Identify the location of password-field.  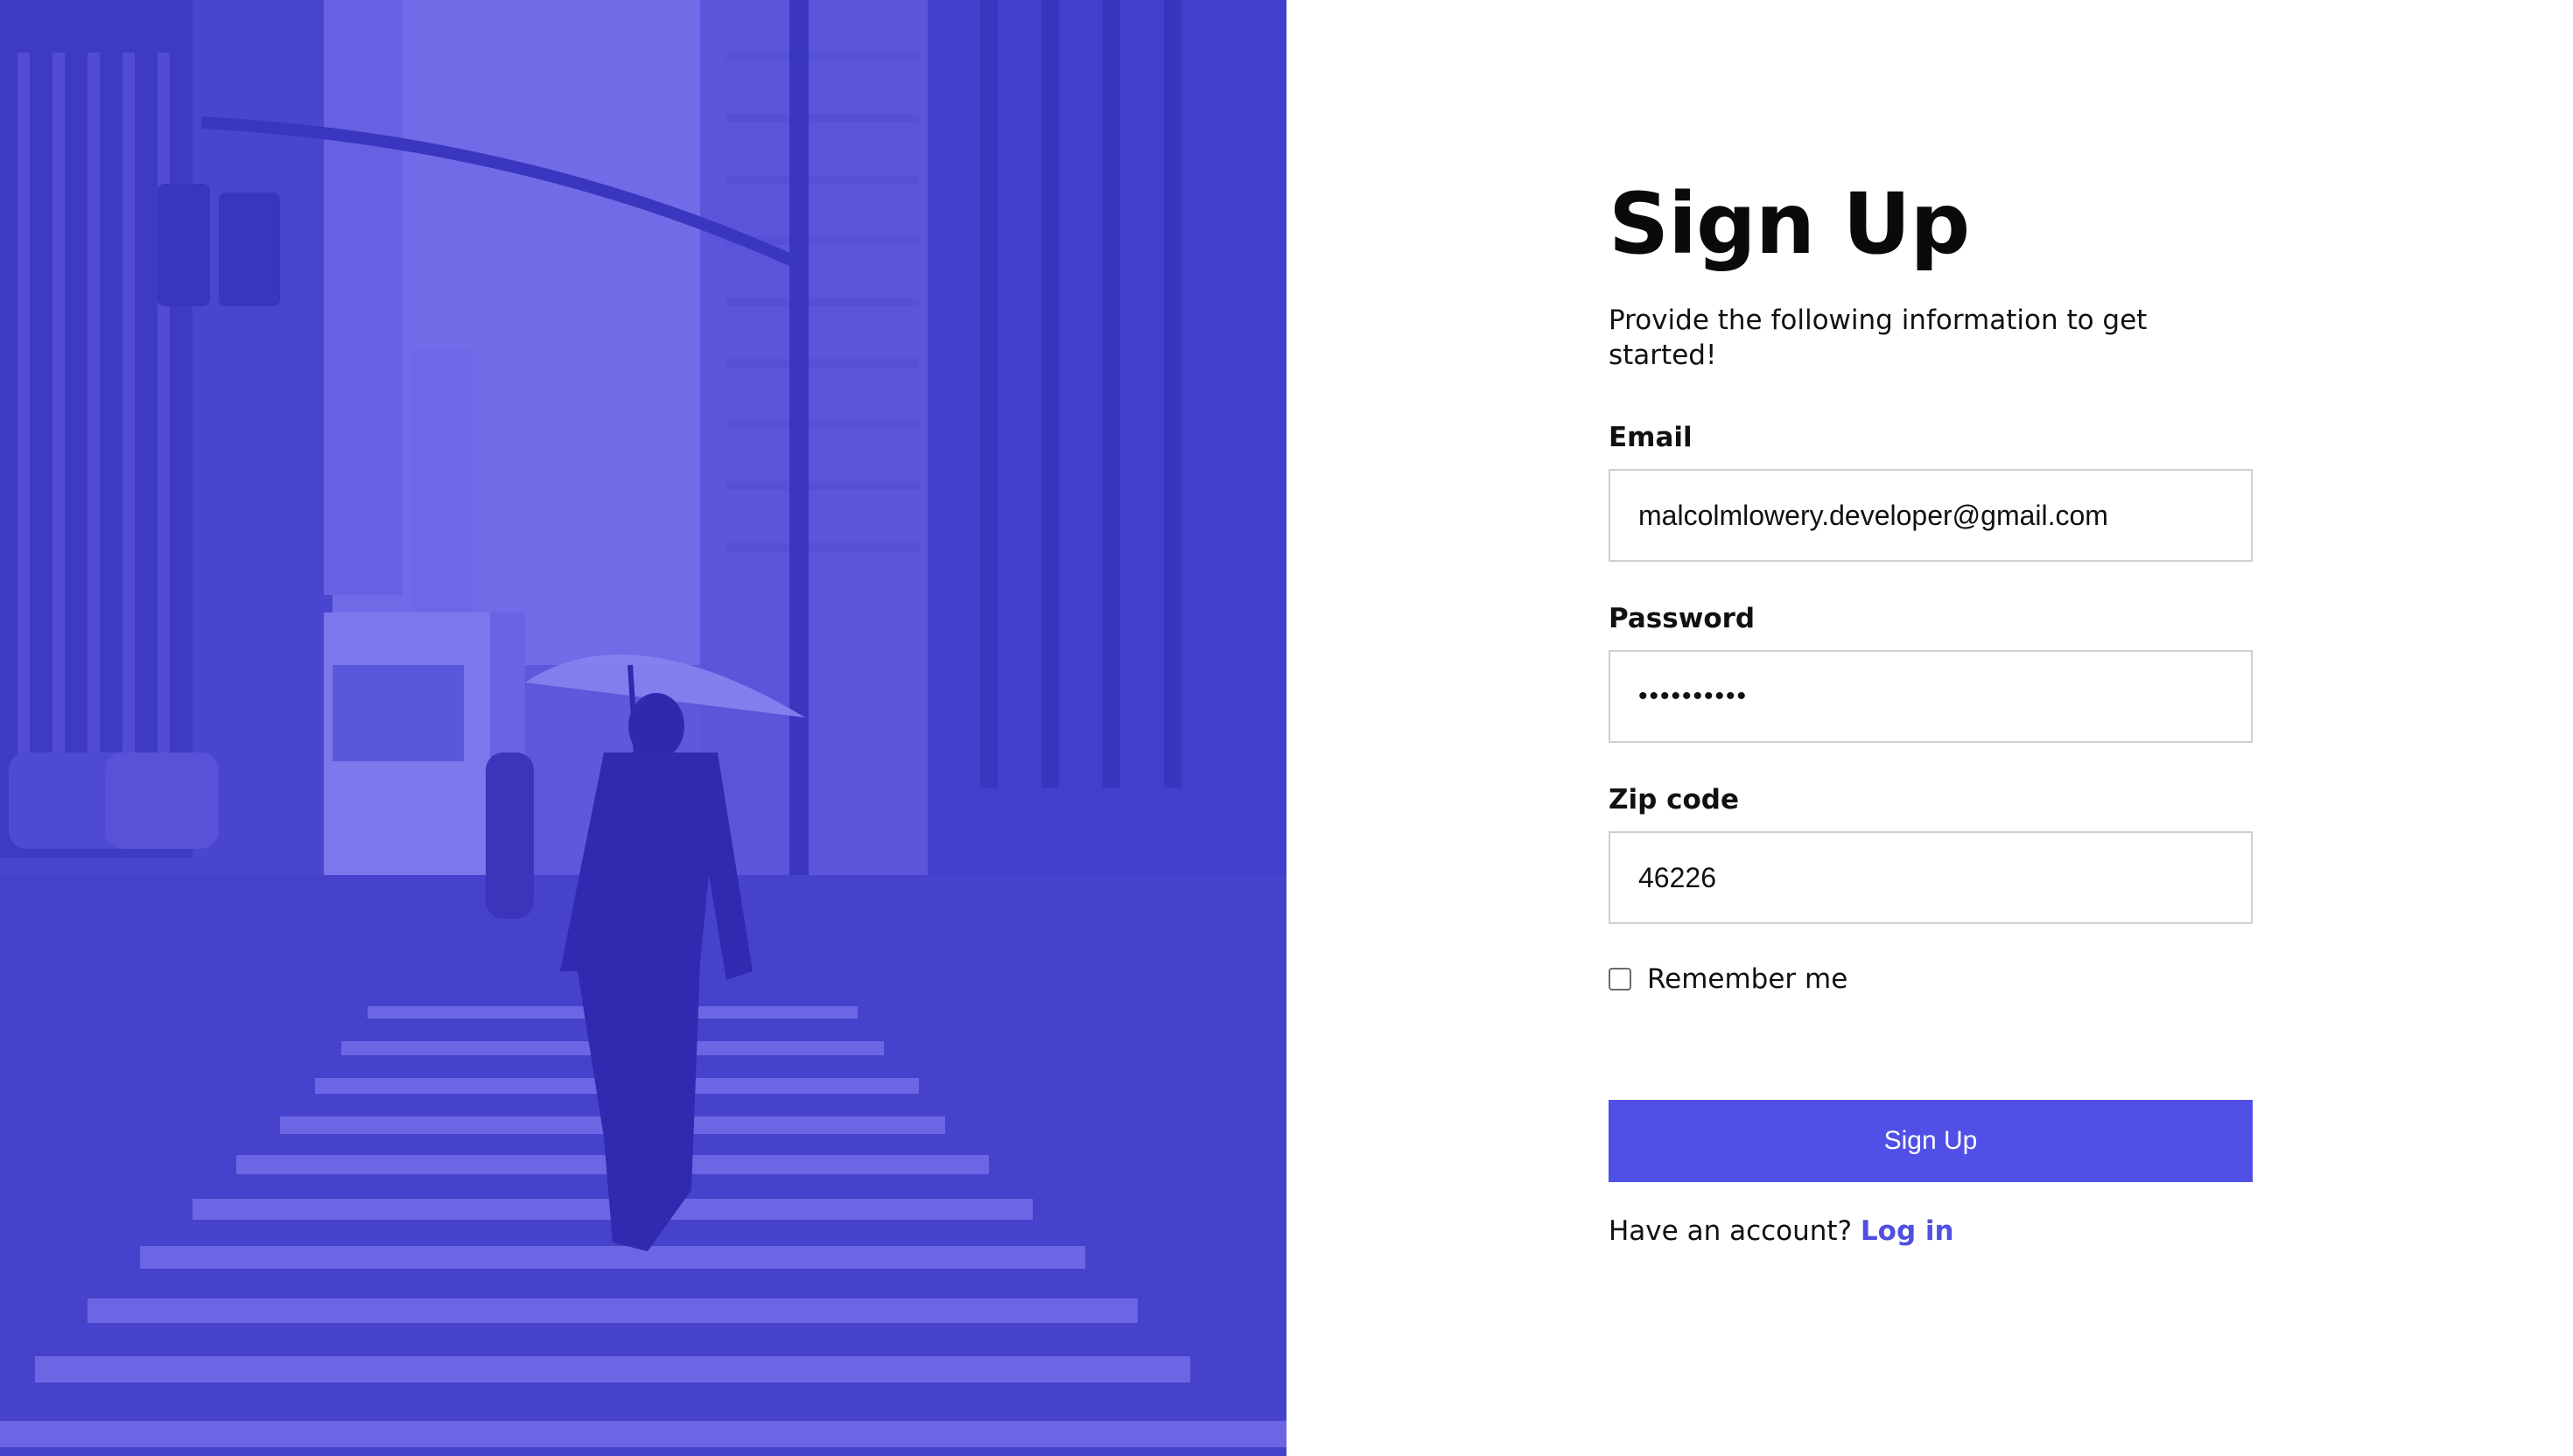
(1931, 696).